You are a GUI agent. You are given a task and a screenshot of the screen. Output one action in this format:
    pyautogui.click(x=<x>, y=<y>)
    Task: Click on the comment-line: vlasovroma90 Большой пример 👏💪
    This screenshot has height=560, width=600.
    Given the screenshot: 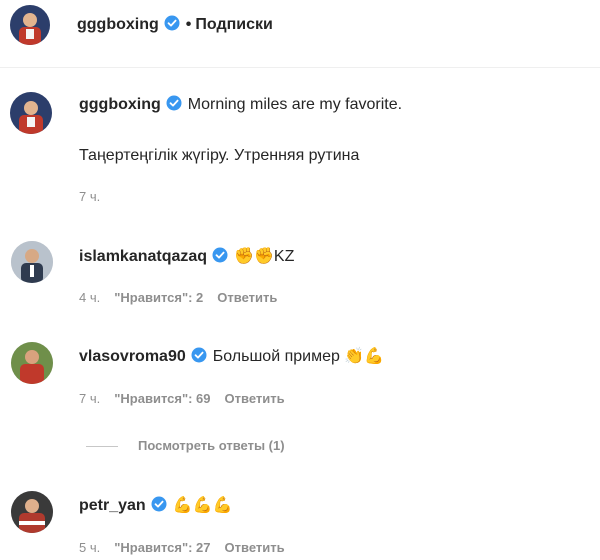 What is the action you would take?
    pyautogui.click(x=231, y=356)
    